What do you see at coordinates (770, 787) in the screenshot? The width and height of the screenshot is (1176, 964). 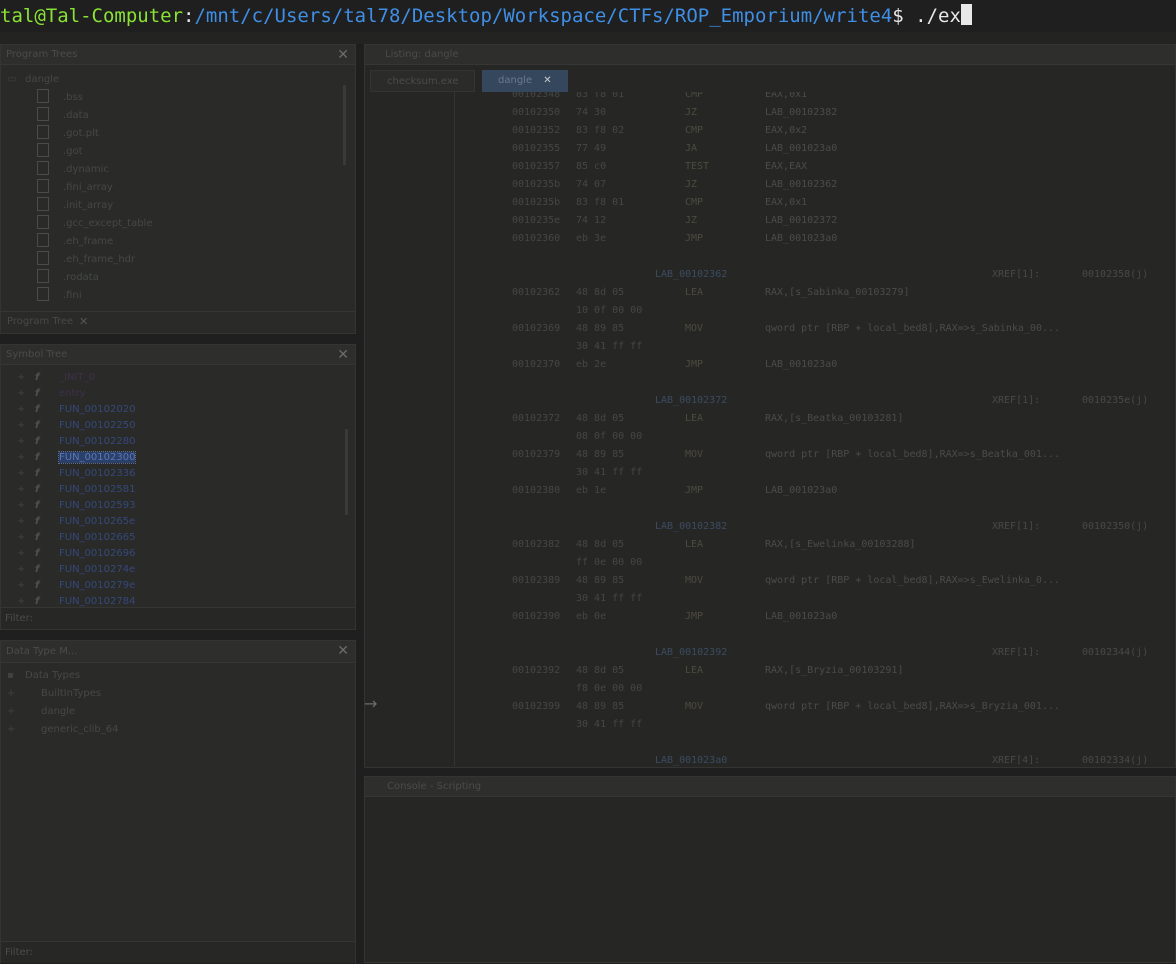 I see `console-title: Console - Scripting` at bounding box center [770, 787].